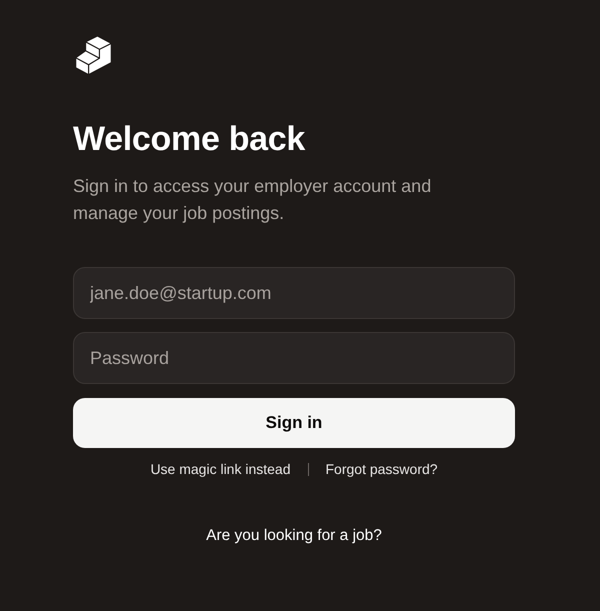 The image size is (600, 611). What do you see at coordinates (294, 423) in the screenshot?
I see `sign-in-button: Sign in` at bounding box center [294, 423].